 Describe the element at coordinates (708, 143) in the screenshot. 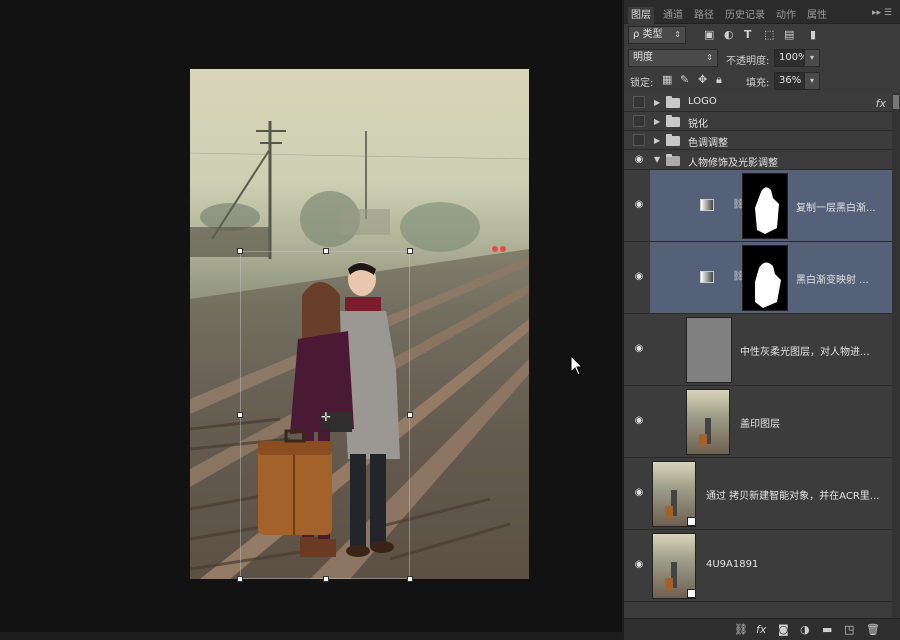

I see `layer-name: 色调调整` at that location.